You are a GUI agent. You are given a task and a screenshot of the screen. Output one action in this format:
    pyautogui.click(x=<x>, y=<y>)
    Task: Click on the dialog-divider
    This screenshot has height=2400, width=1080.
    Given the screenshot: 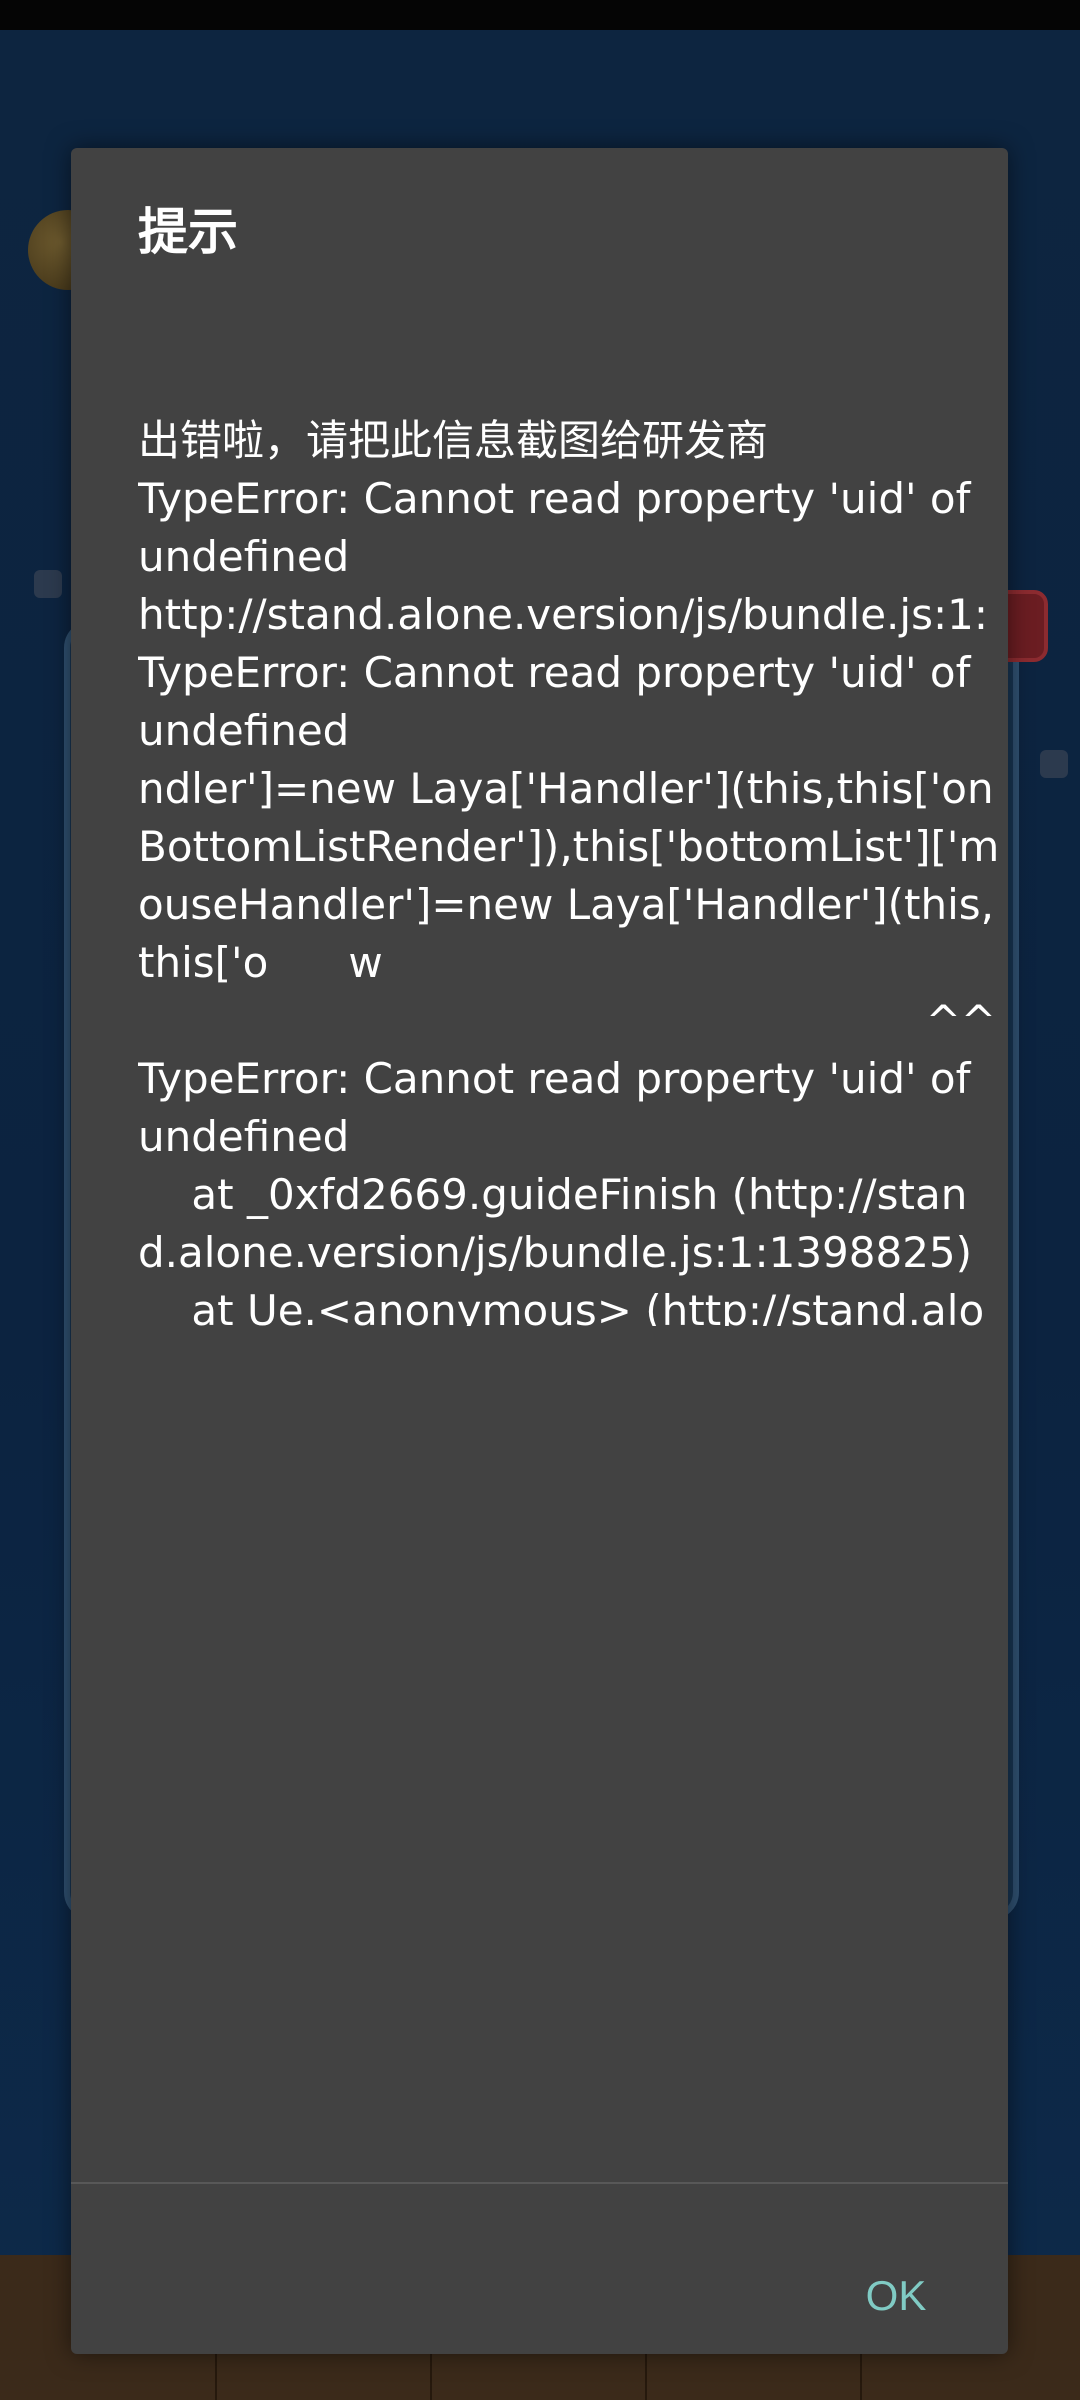 What is the action you would take?
    pyautogui.click(x=539, y=2183)
    